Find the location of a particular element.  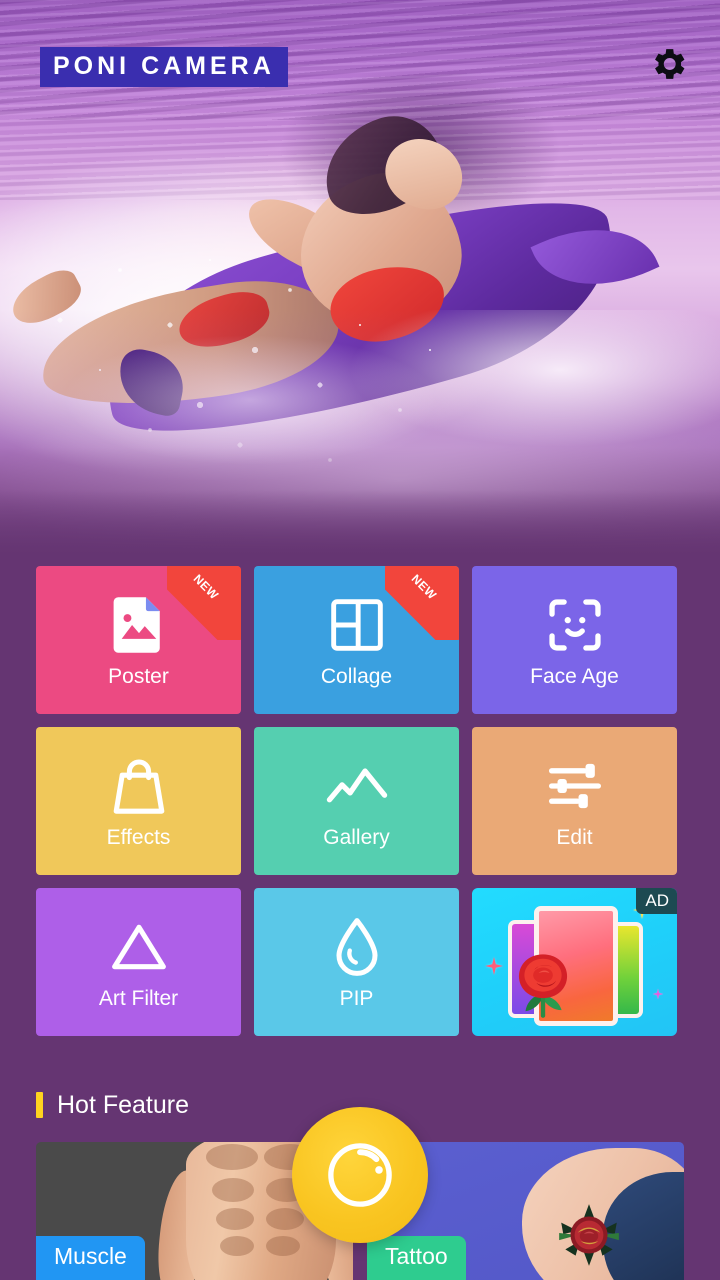

ad-badge: AD is located at coordinates (656, 901).